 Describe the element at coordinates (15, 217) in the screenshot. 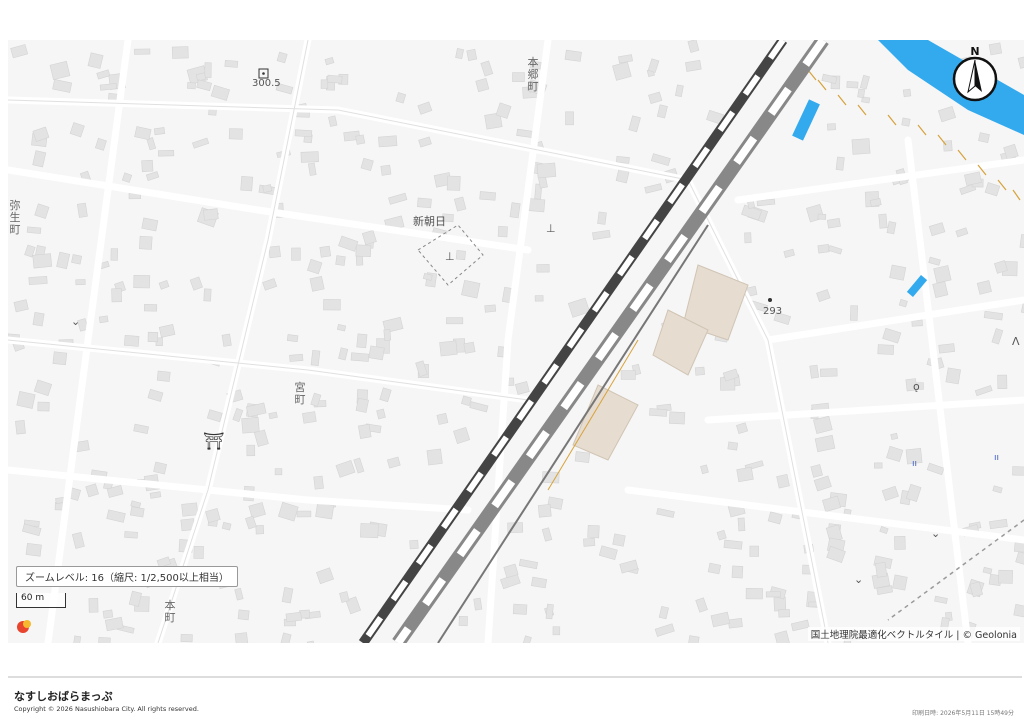

I see `area-label-yayoi: 弥生町` at that location.